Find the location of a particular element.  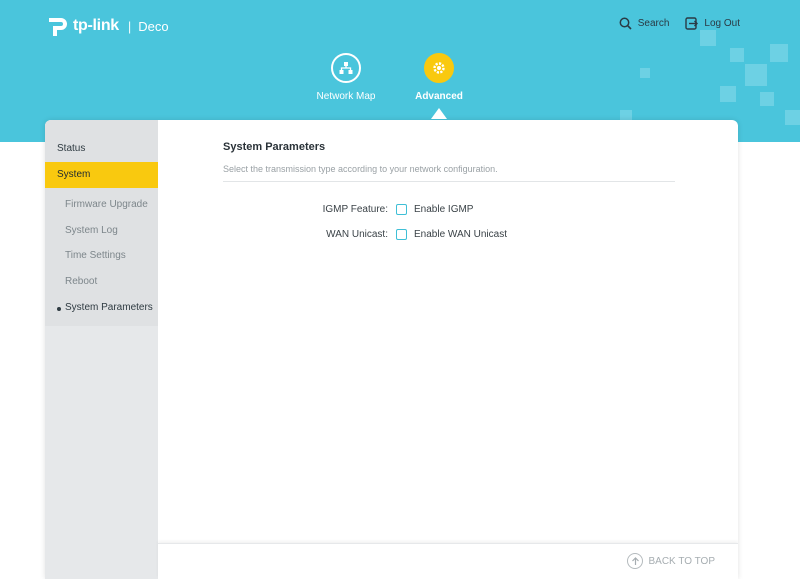

tab-network-map-label: Network Map is located at coordinates (346, 96).